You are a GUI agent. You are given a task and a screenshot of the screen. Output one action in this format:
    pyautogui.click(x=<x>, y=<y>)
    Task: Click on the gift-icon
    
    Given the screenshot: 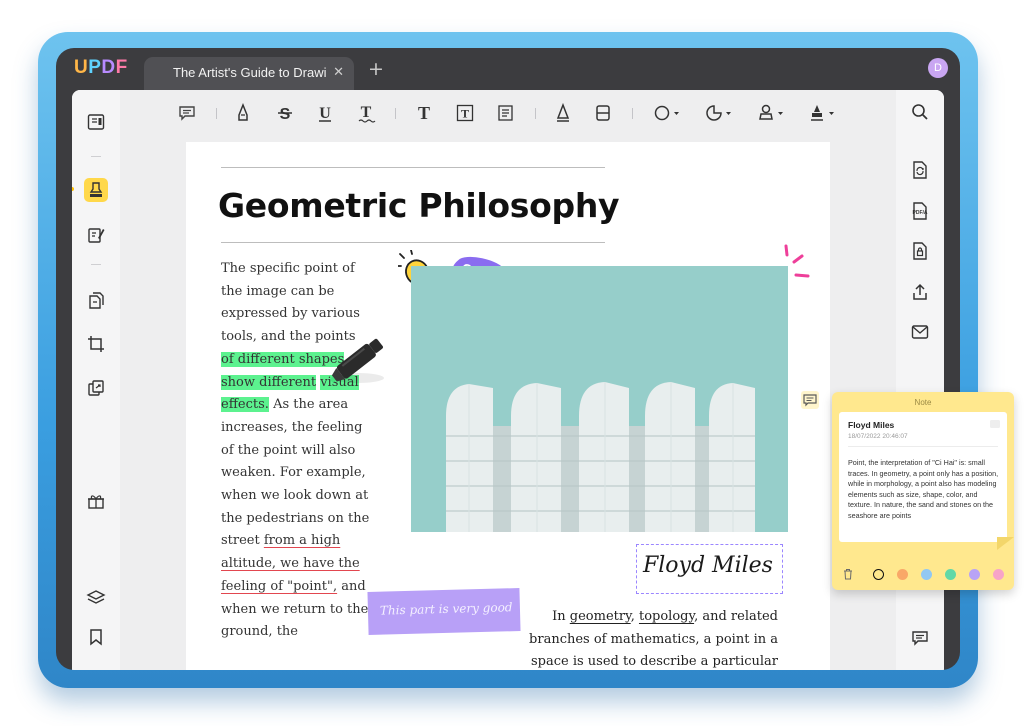 What is the action you would take?
    pyautogui.click(x=96, y=501)
    